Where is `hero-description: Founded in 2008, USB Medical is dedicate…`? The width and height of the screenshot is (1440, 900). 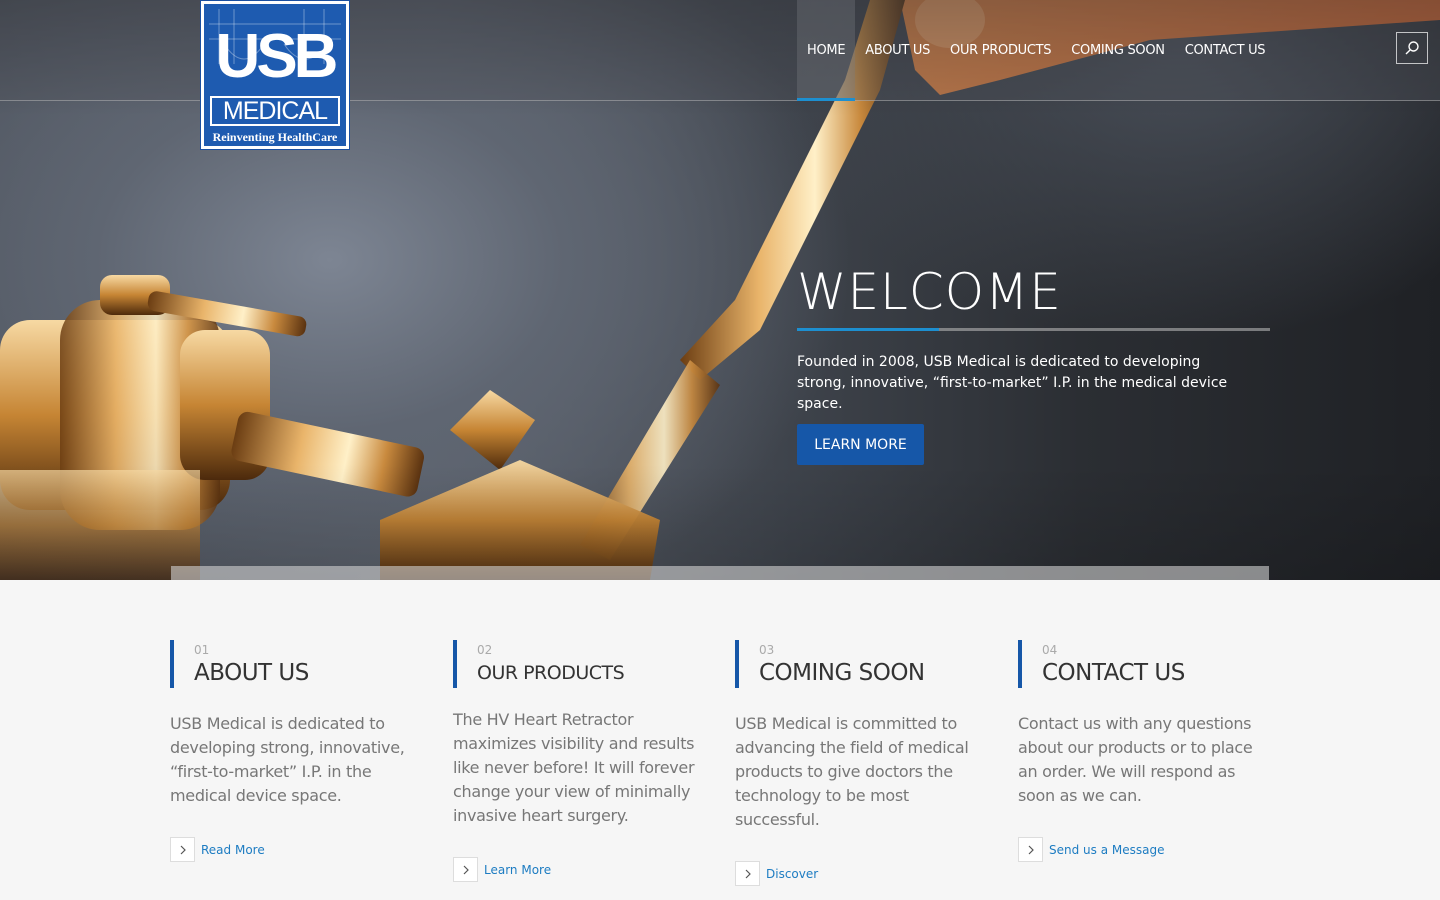 hero-description: Founded in 2008, USB Medical is dedicate… is located at coordinates (1012, 383).